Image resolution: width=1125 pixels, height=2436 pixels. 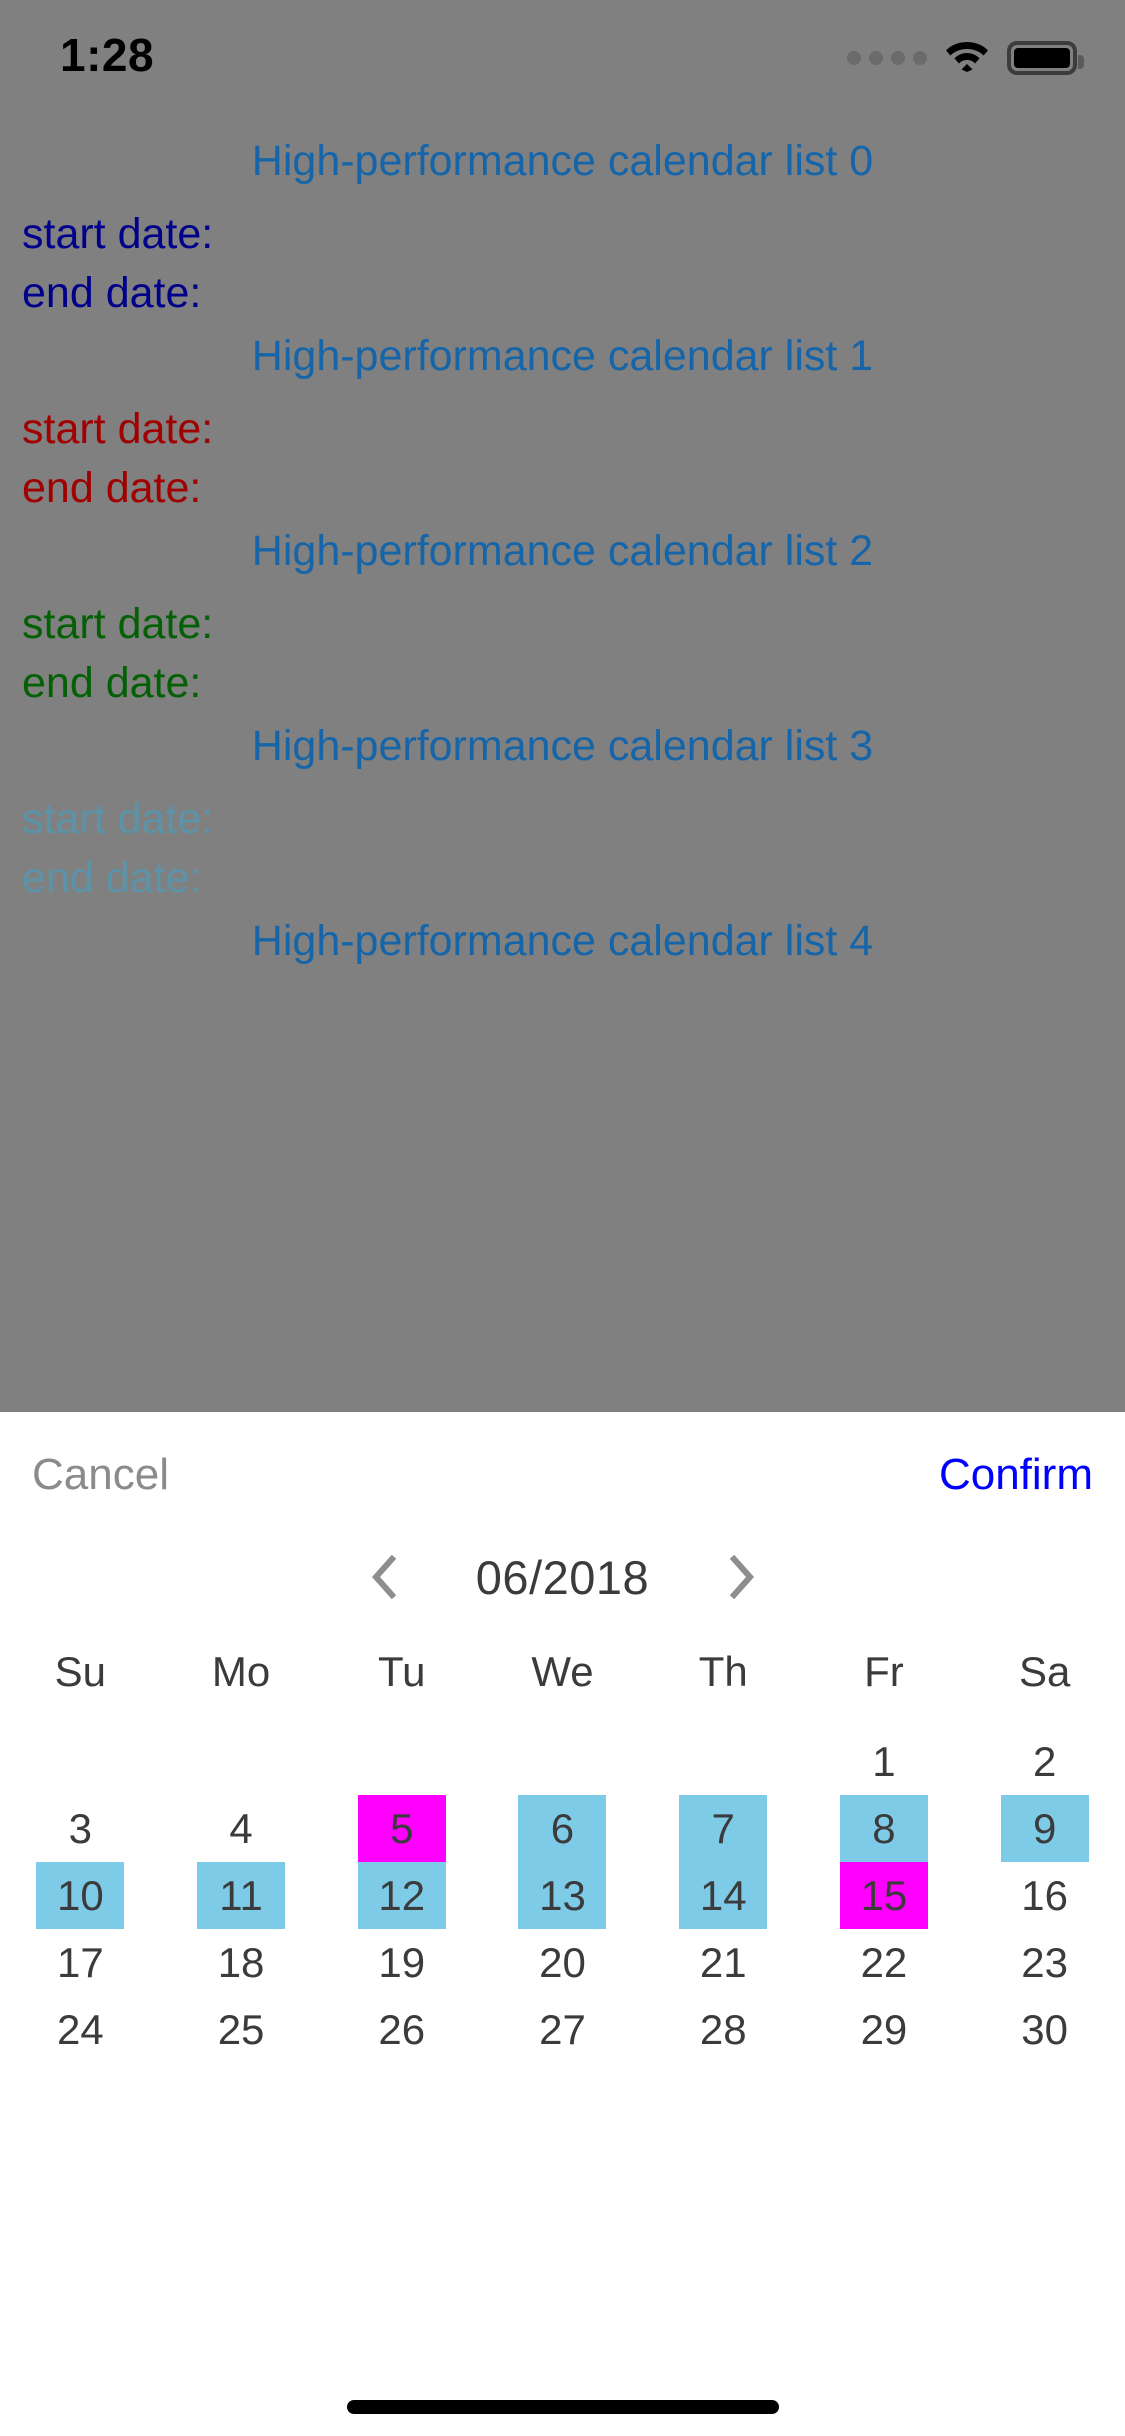 I want to click on day-cell: 30, so click(x=1044, y=2029).